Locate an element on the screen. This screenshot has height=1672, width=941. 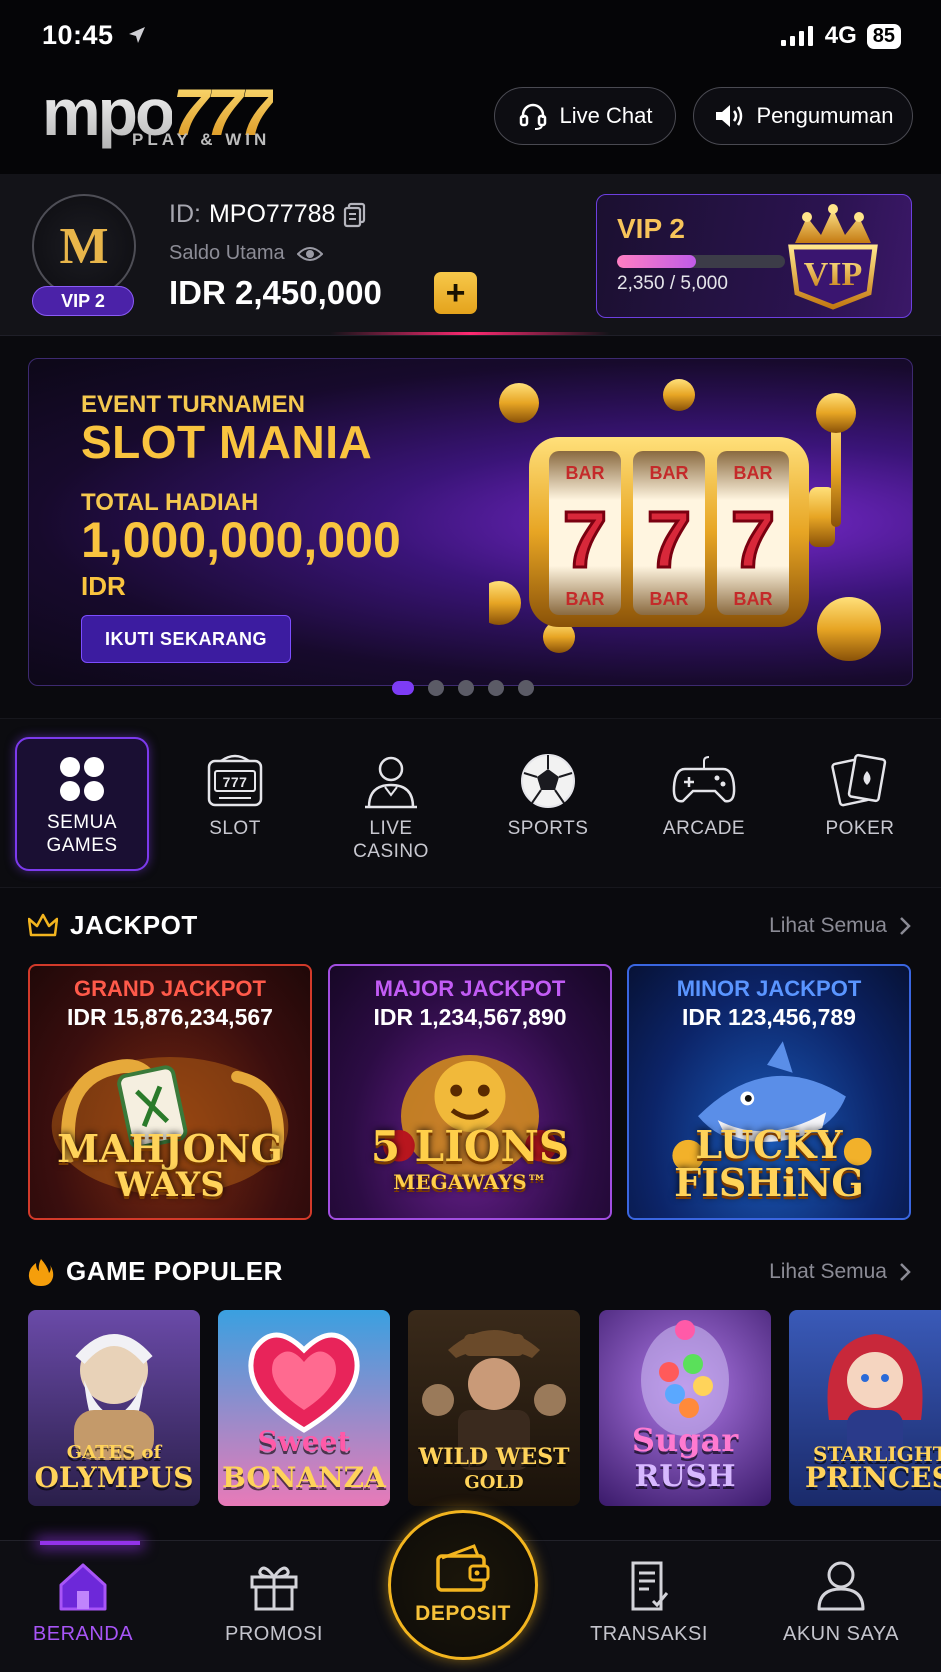
account-id: ID: MPO77788 is located at coordinates (268, 214).